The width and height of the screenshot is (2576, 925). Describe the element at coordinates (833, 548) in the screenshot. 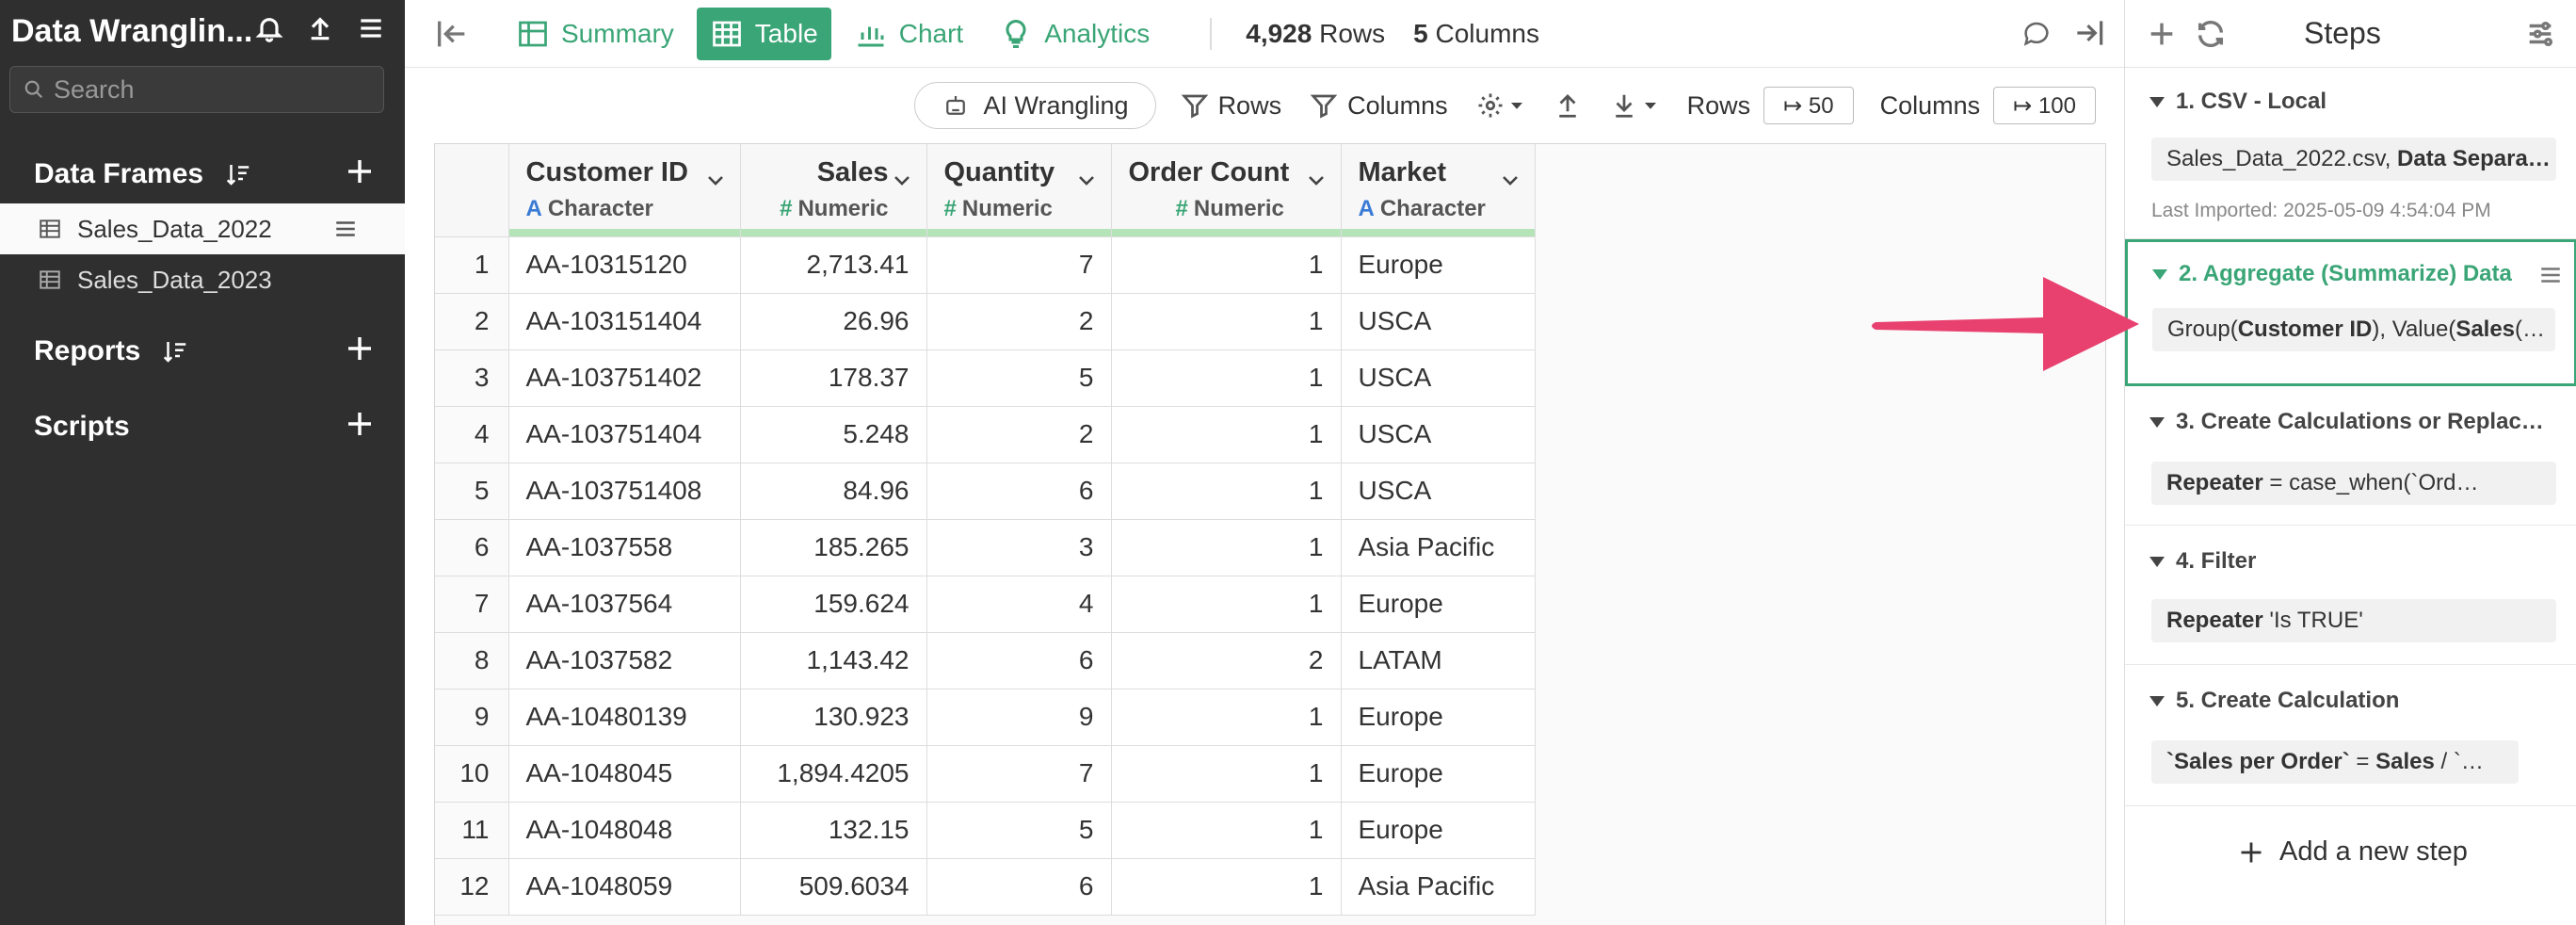

I see `sales-cell: 185.265` at that location.